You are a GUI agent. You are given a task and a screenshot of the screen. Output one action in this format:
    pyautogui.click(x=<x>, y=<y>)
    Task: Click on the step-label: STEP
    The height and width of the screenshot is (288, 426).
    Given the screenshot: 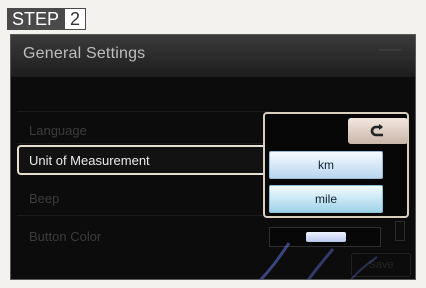 What is the action you would take?
    pyautogui.click(x=36, y=19)
    